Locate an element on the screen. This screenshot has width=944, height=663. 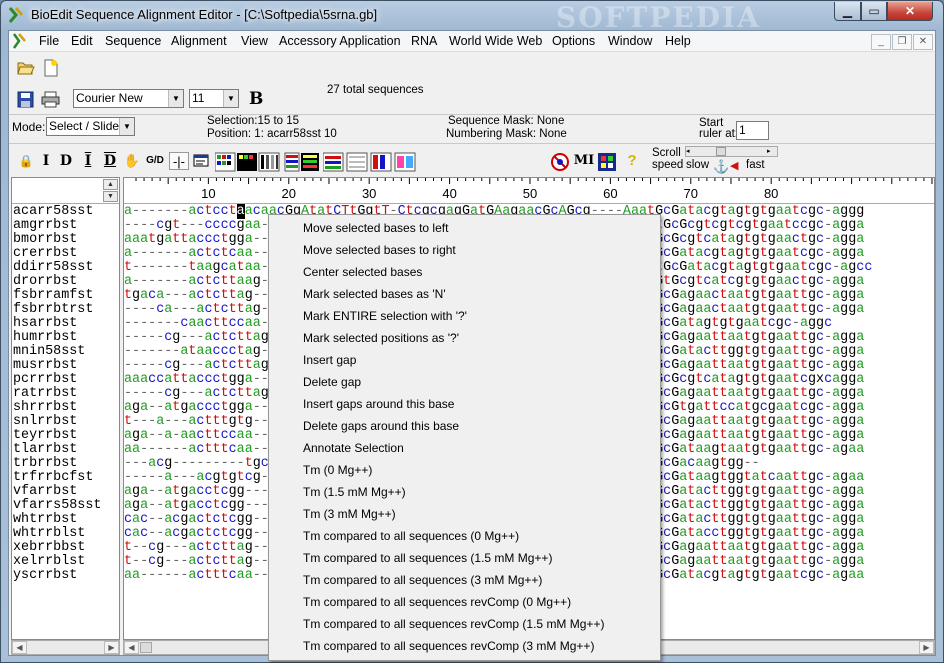
sequence-name: pcrrrbst is located at coordinates (57, 380).